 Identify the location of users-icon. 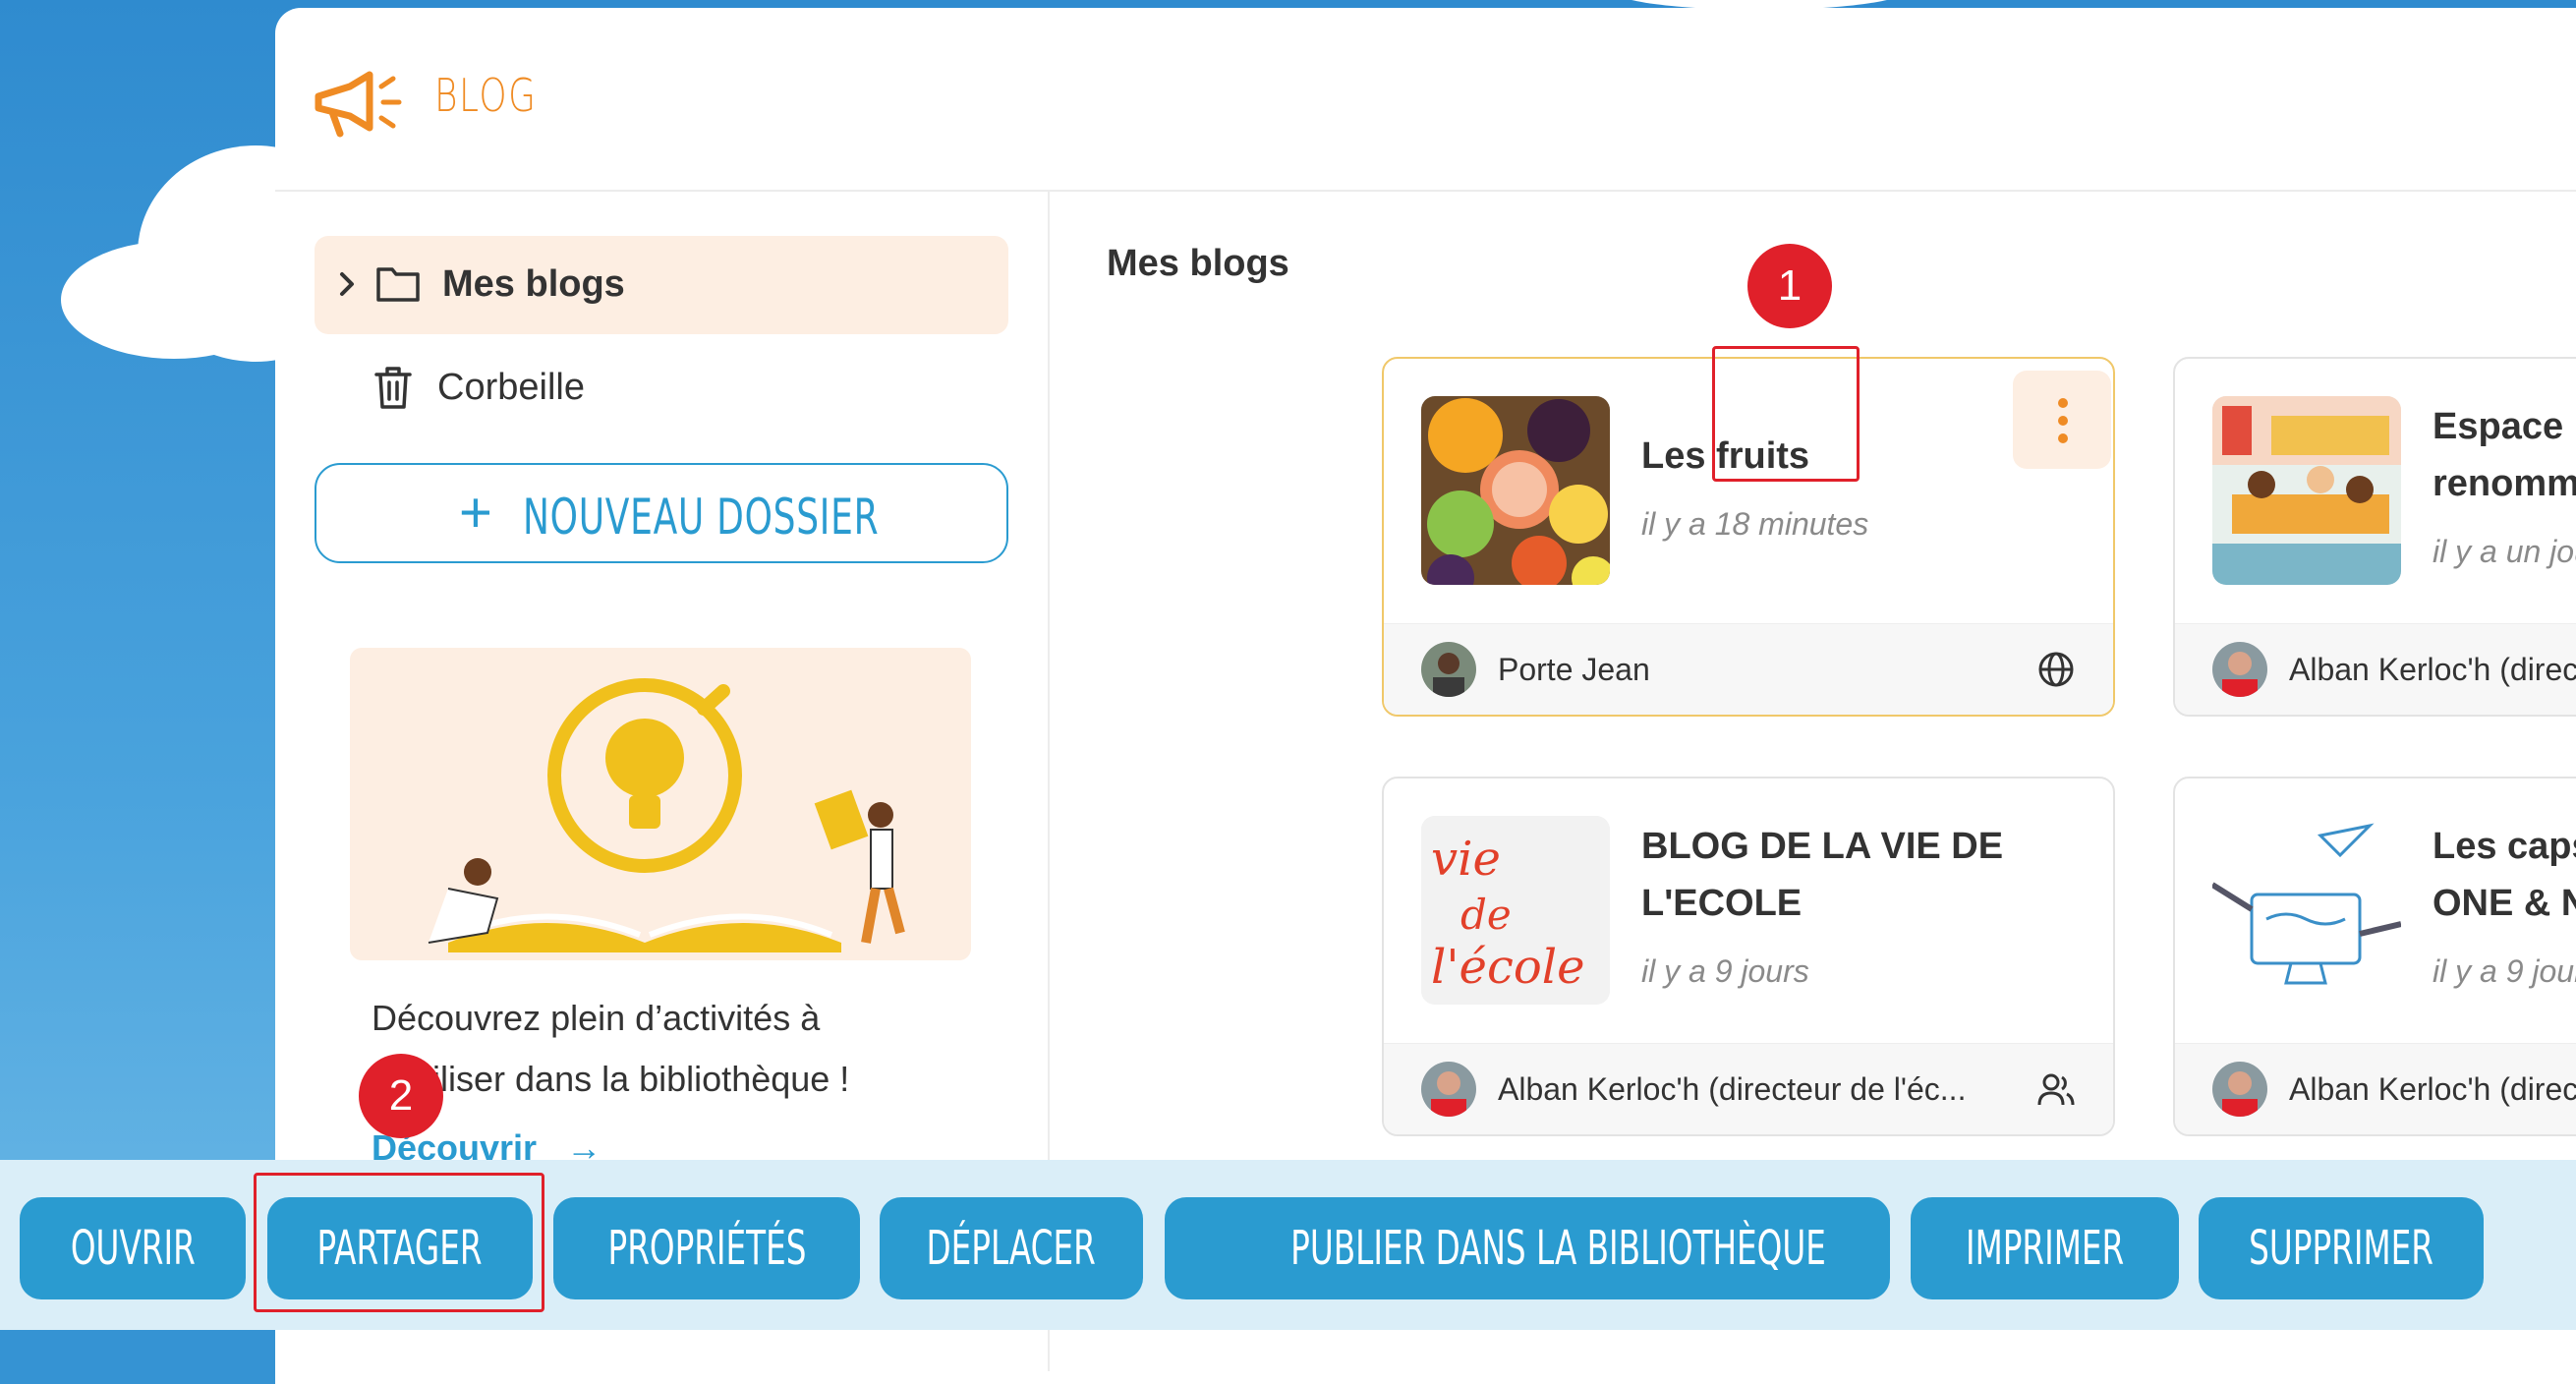
(2056, 1089).